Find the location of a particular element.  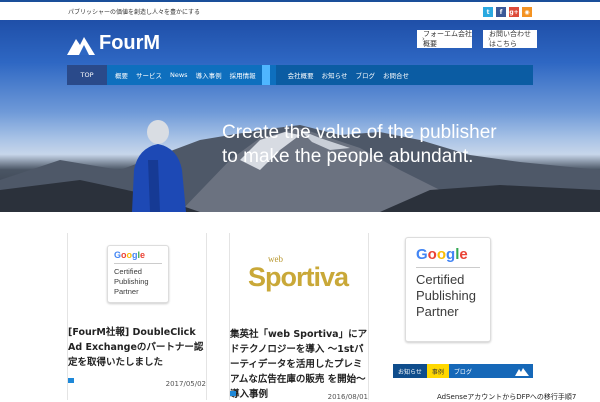

facebook-icon: f is located at coordinates (501, 12).